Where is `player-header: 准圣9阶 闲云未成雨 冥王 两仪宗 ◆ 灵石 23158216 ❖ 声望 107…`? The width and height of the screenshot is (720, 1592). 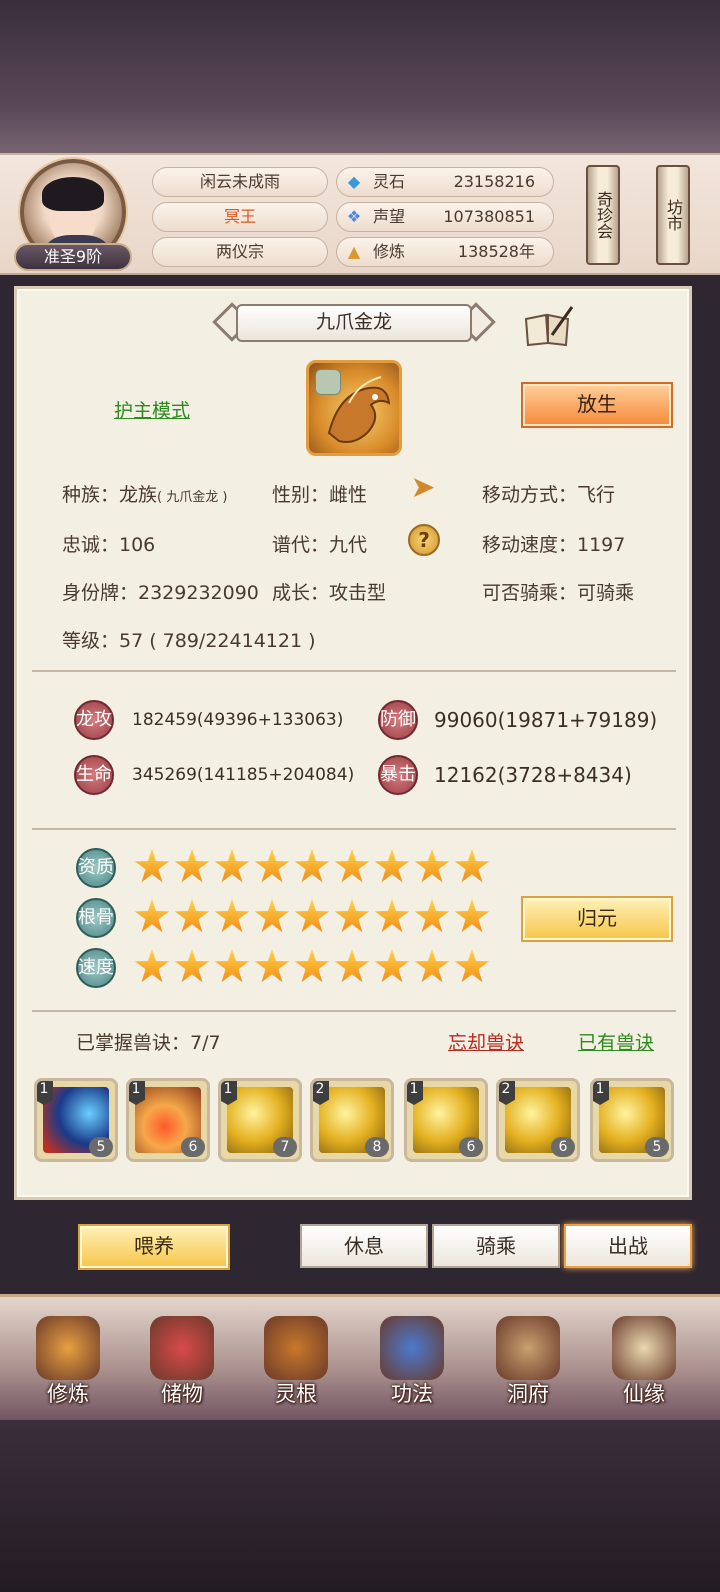 player-header: 准圣9阶 闲云未成雨 冥王 两仪宗 ◆ 灵石 23158216 ❖ 声望 107… is located at coordinates (360, 214).